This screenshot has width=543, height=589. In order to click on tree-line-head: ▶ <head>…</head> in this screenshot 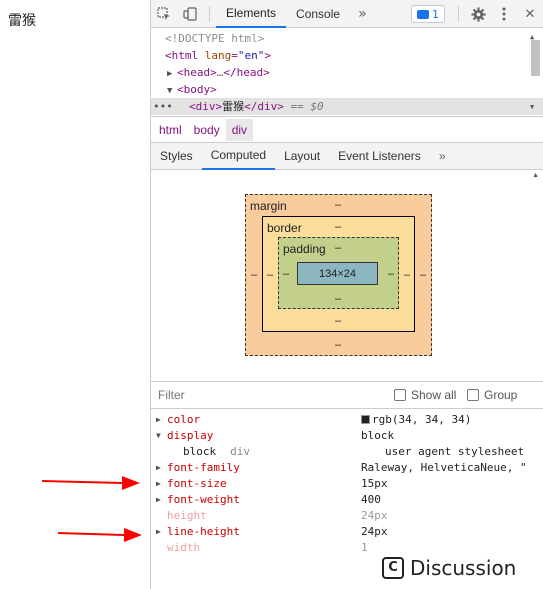, I will do `click(347, 72)`.